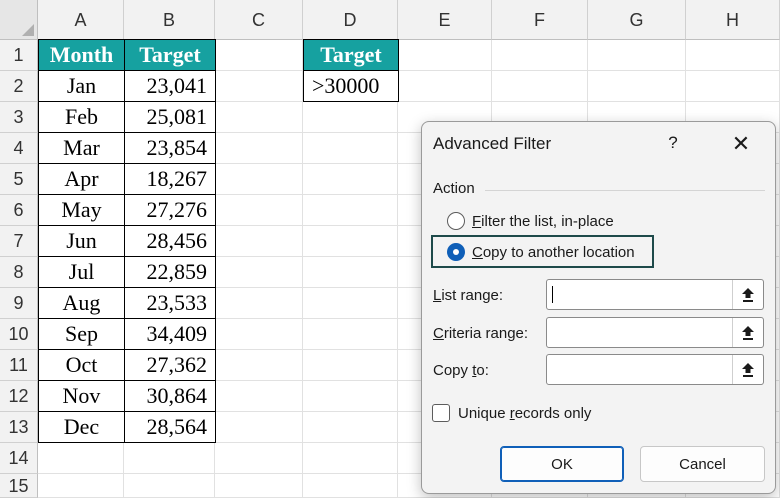 The image size is (780, 498). Describe the element at coordinates (454, 188) in the screenshot. I see `action-group-label: Action` at that location.